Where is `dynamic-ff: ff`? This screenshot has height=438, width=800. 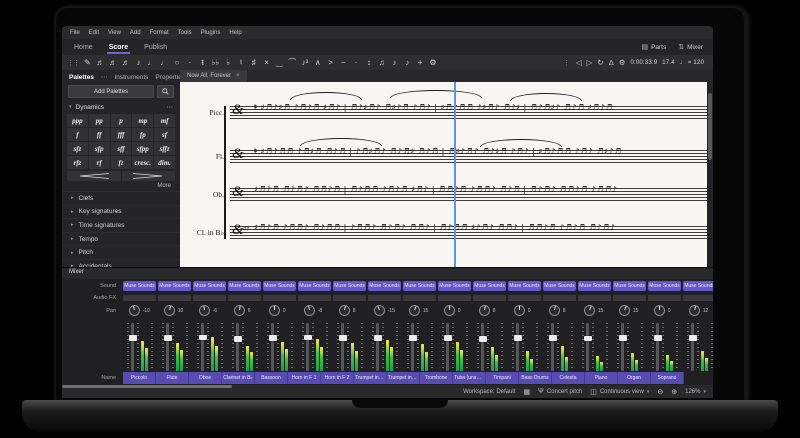 dynamic-ff: ff is located at coordinates (99, 134).